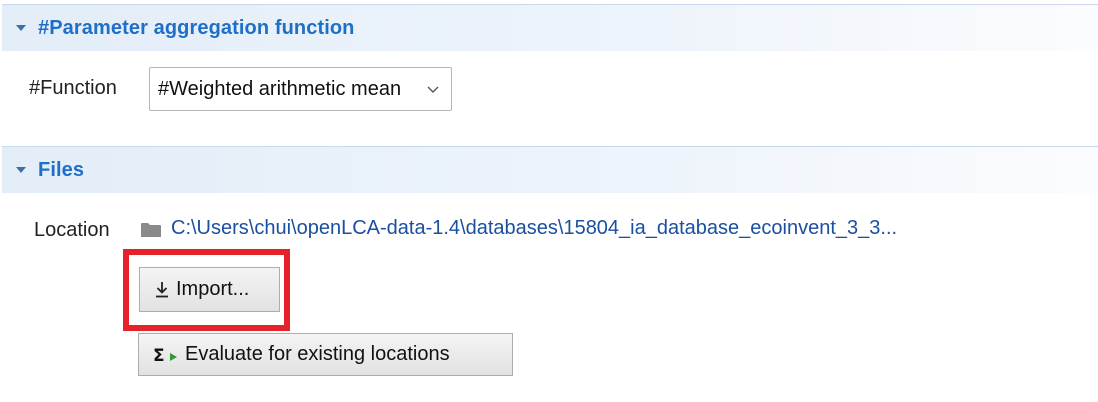 The image size is (1098, 402). I want to click on section-header-parameter-aggregation: #Parameter aggregation function, so click(550, 27).